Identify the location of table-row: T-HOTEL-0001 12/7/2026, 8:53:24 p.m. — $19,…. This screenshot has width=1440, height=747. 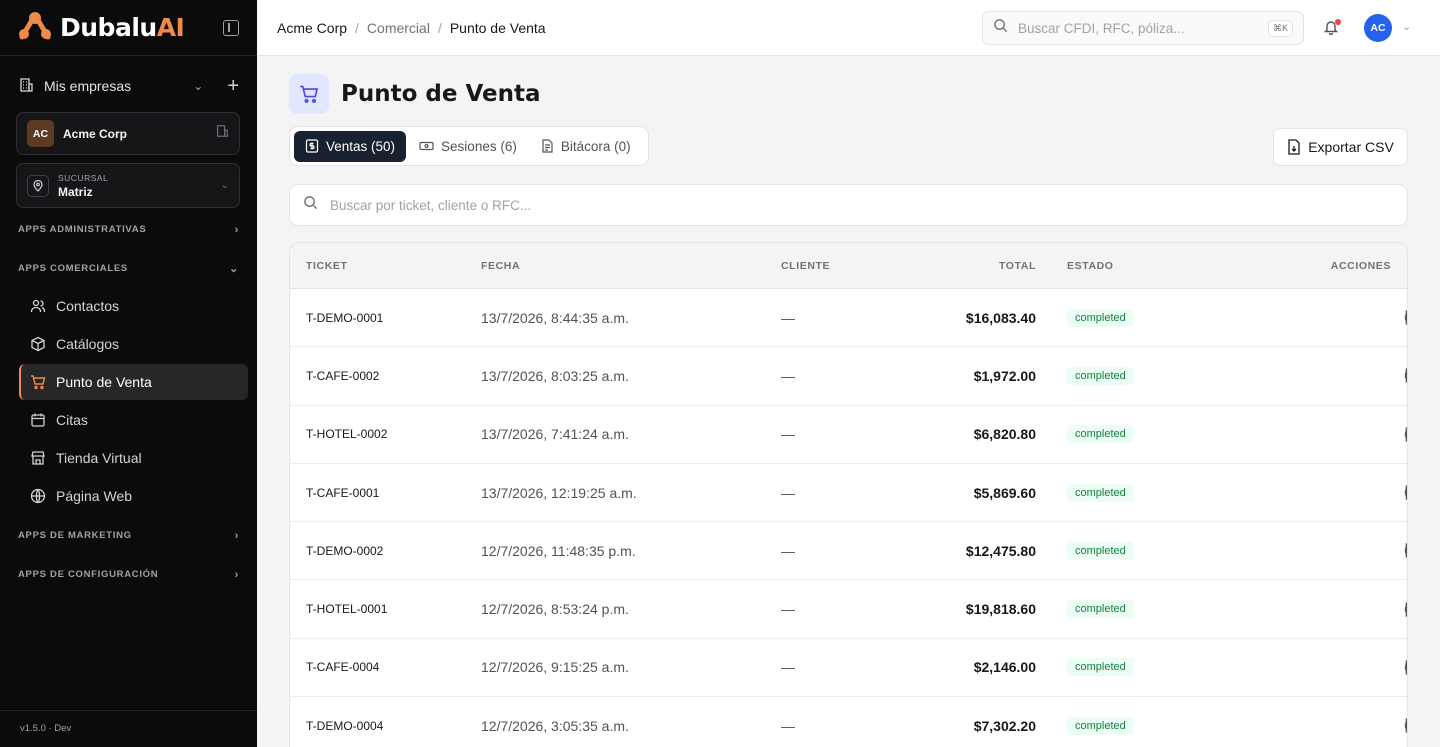
(848, 609).